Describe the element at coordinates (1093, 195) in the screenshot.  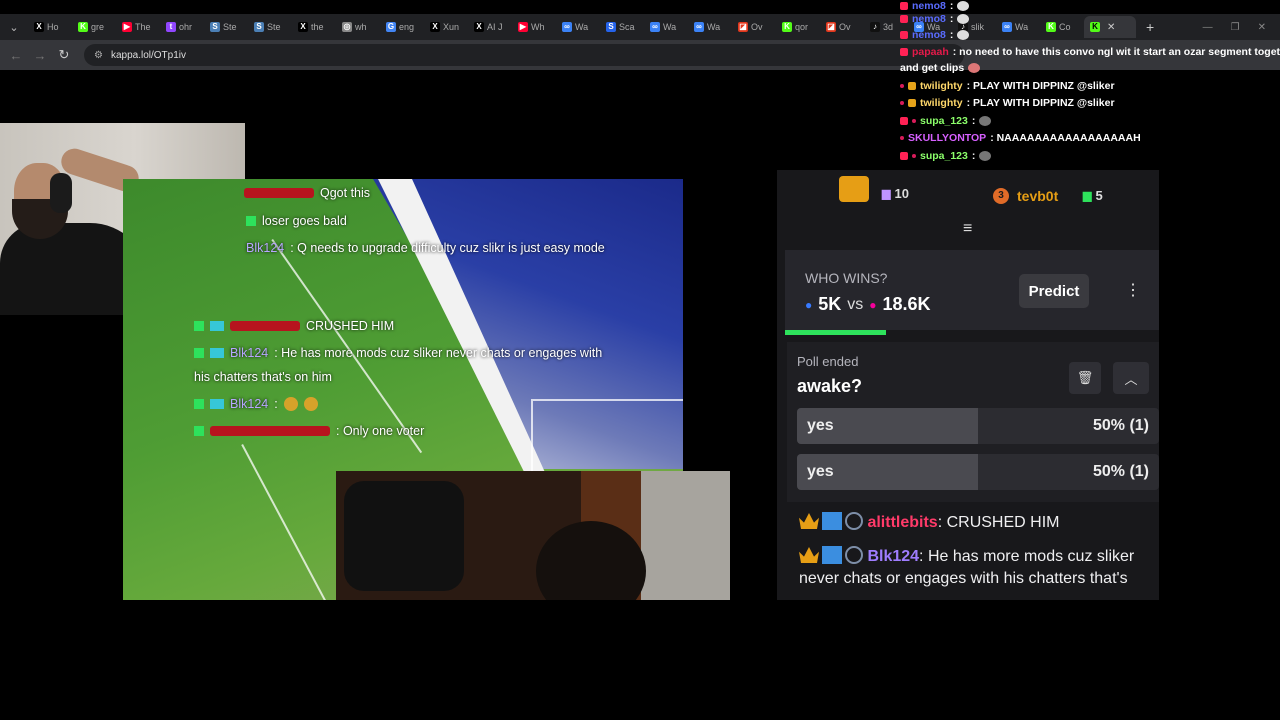
I see `leaderboard-gifts-third: ▆ 5` at that location.